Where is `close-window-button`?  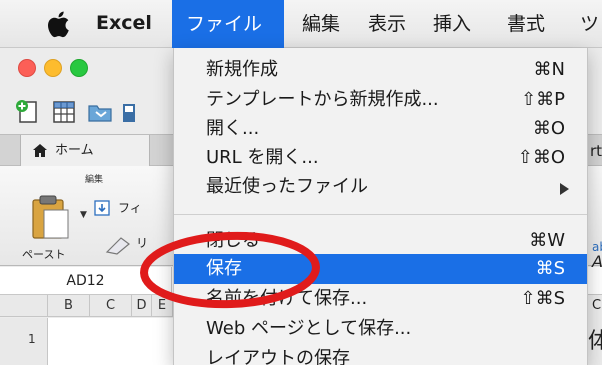 close-window-button is located at coordinates (27, 68).